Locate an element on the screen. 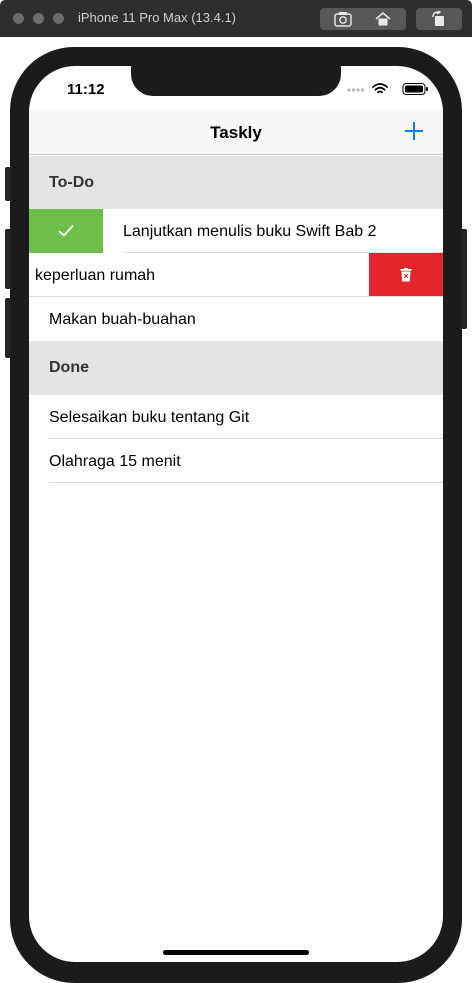 This screenshot has width=472, height=983. checkmark-icon is located at coordinates (66, 231).